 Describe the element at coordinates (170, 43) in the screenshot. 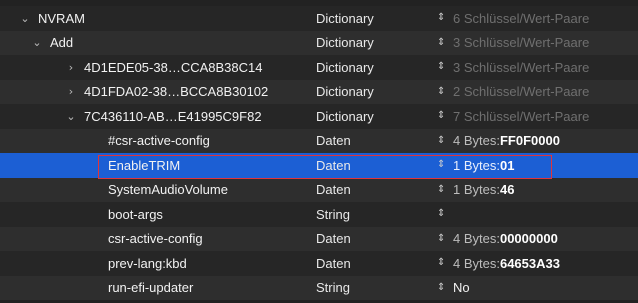

I see `key-cell: ⌄ Add` at that location.